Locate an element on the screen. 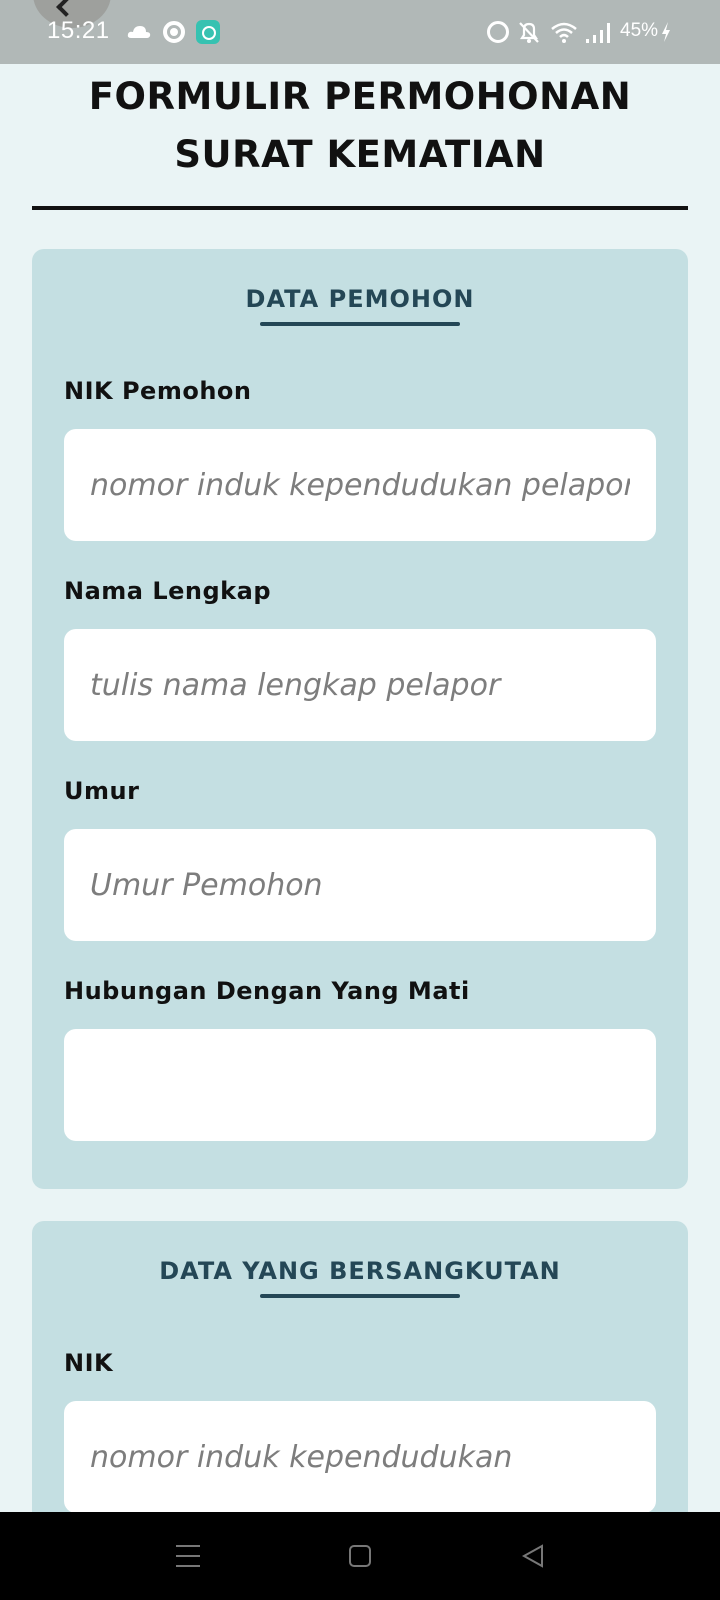  hubungan-label: Hubungan Dengan Yang Mati is located at coordinates (267, 991).